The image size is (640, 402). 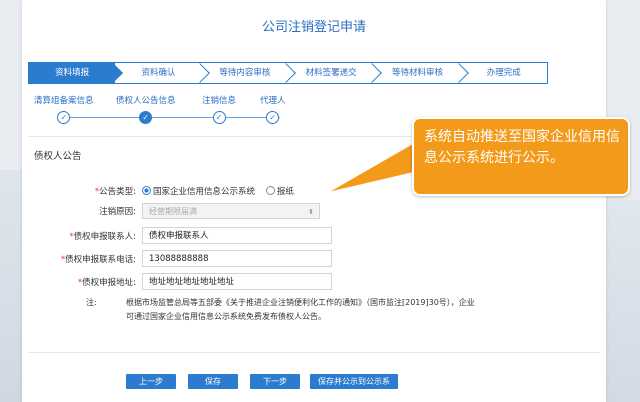 I want to click on page-title: 公司注销登记申请, so click(x=313, y=27).